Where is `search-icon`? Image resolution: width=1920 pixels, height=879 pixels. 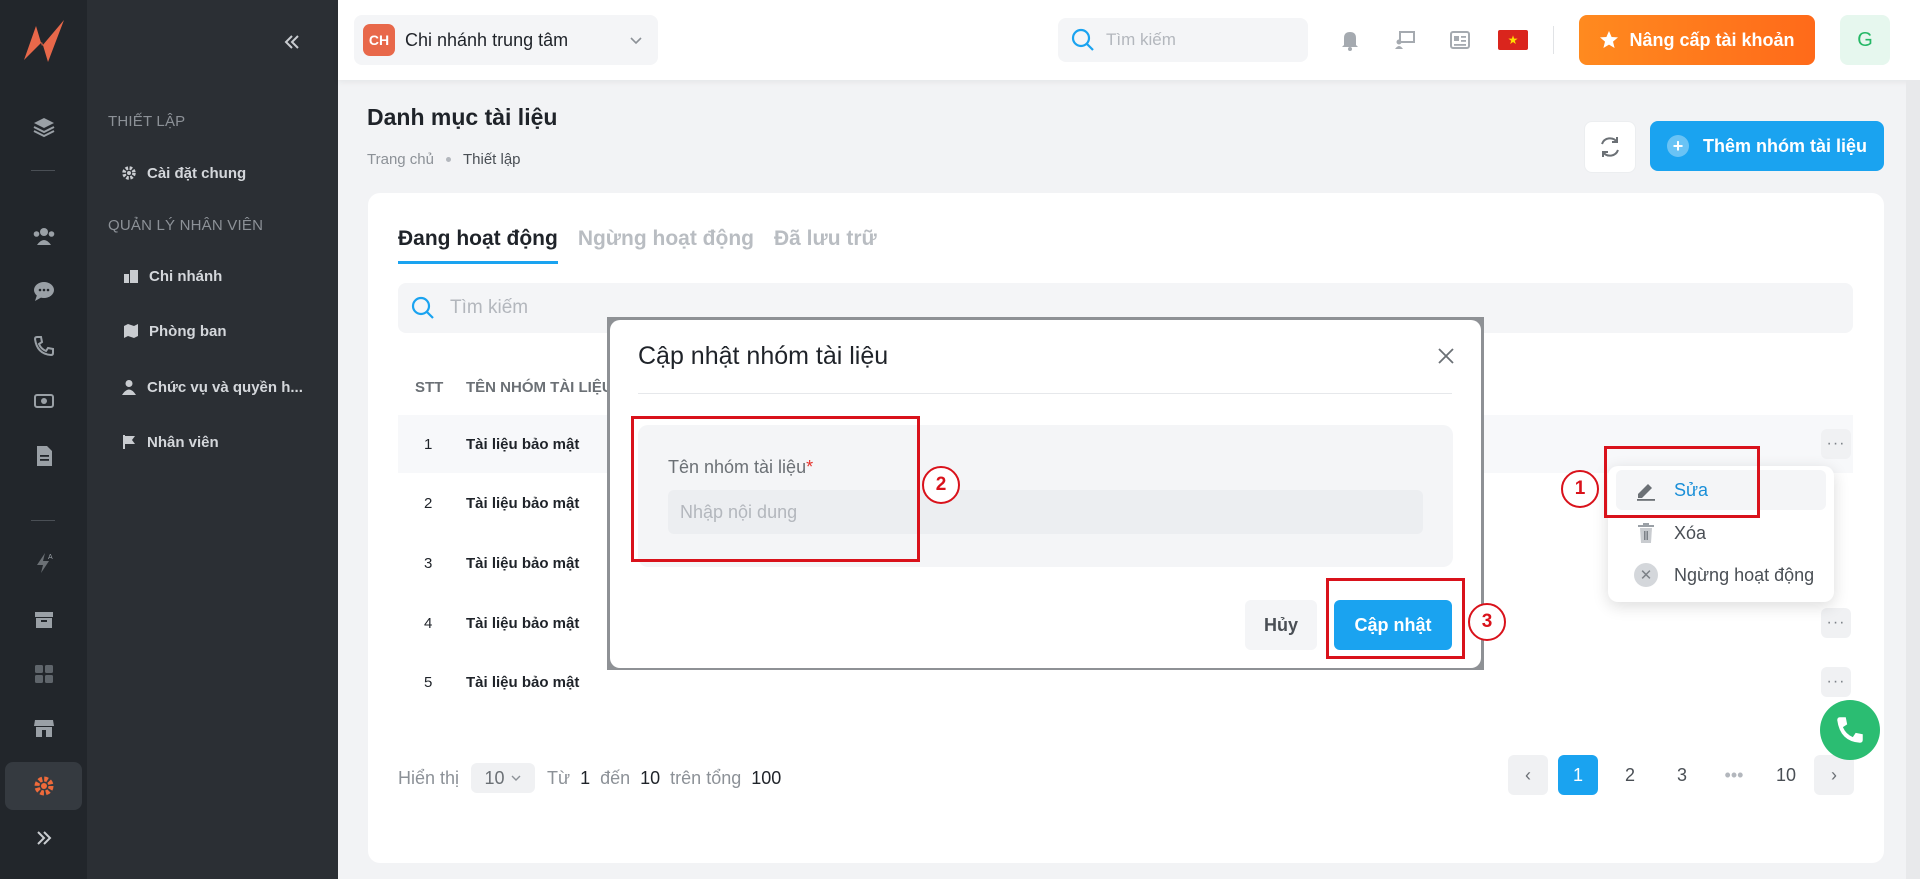
search-icon is located at coordinates (422, 307).